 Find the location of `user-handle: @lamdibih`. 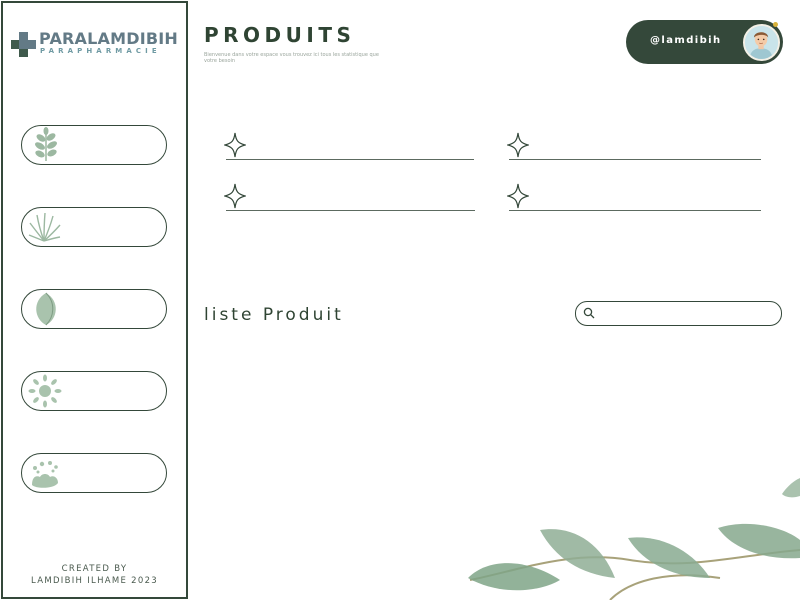

user-handle: @lamdibih is located at coordinates (686, 40).